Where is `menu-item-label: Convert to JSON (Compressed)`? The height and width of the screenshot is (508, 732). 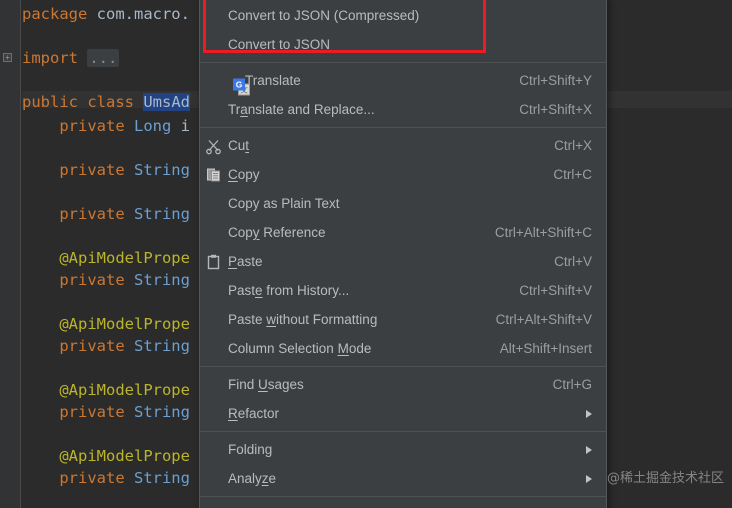 menu-item-label: Convert to JSON (Compressed) is located at coordinates (324, 15).